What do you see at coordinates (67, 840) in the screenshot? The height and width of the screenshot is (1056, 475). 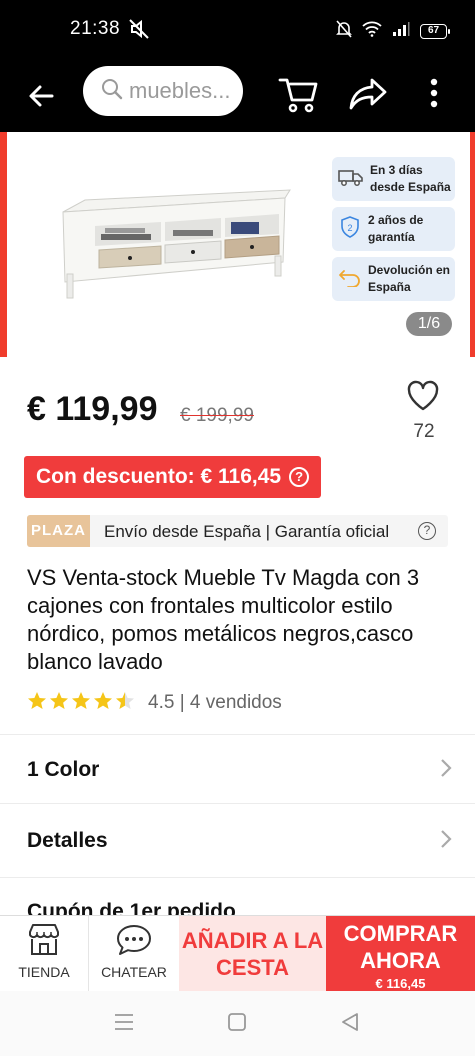 I see `details-row-label: Detalles` at bounding box center [67, 840].